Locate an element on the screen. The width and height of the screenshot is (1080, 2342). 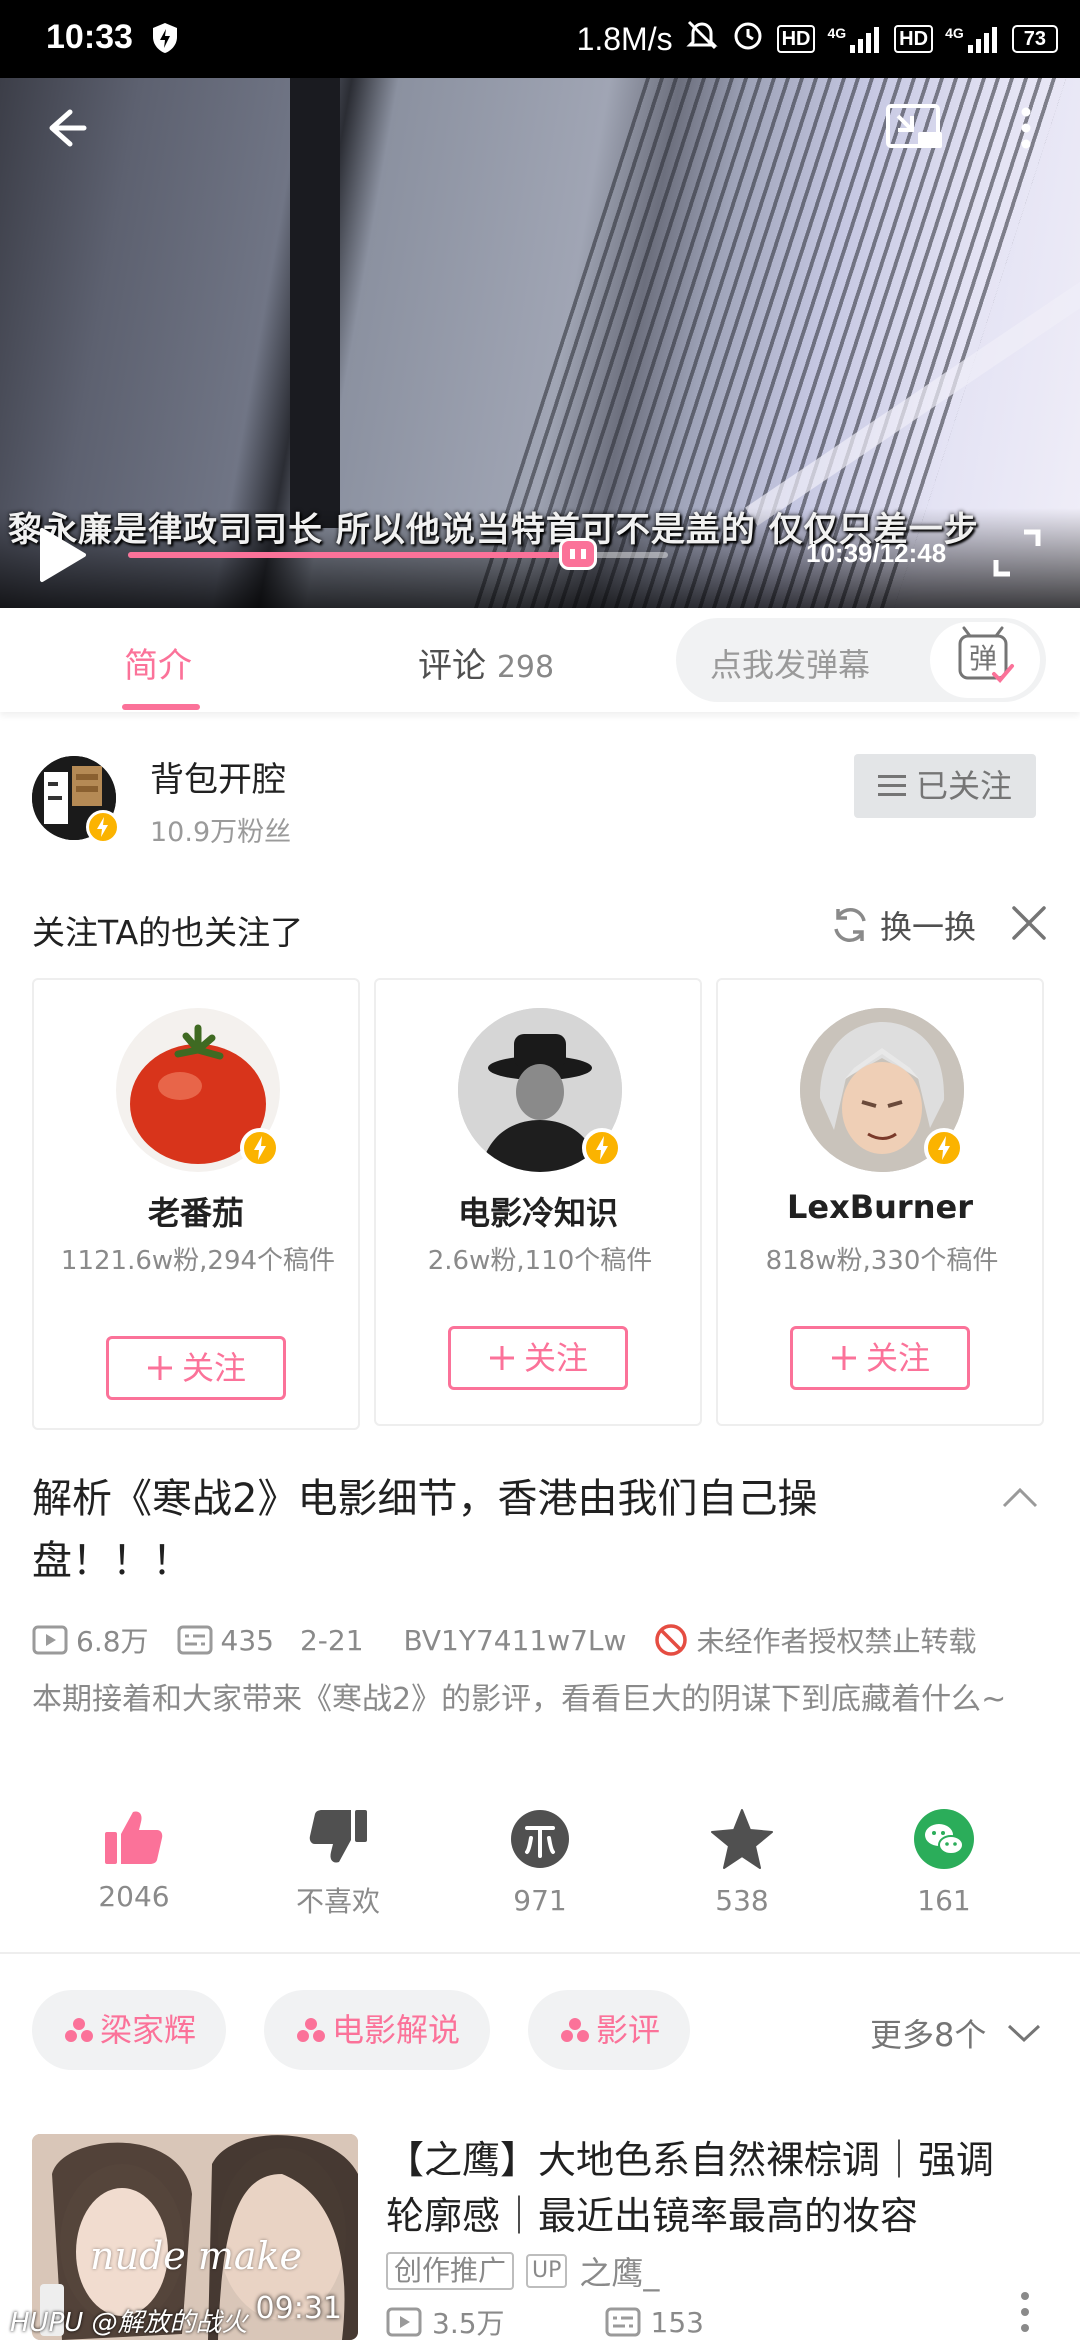
share-count: 161 is located at coordinates (944, 1900).